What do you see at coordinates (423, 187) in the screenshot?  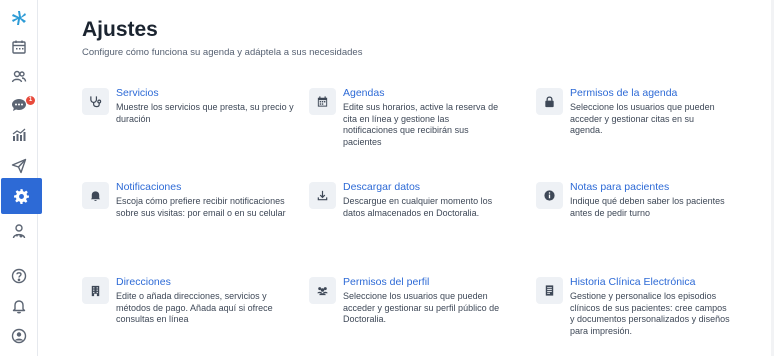 I see `card-title: Descargar datos` at bounding box center [423, 187].